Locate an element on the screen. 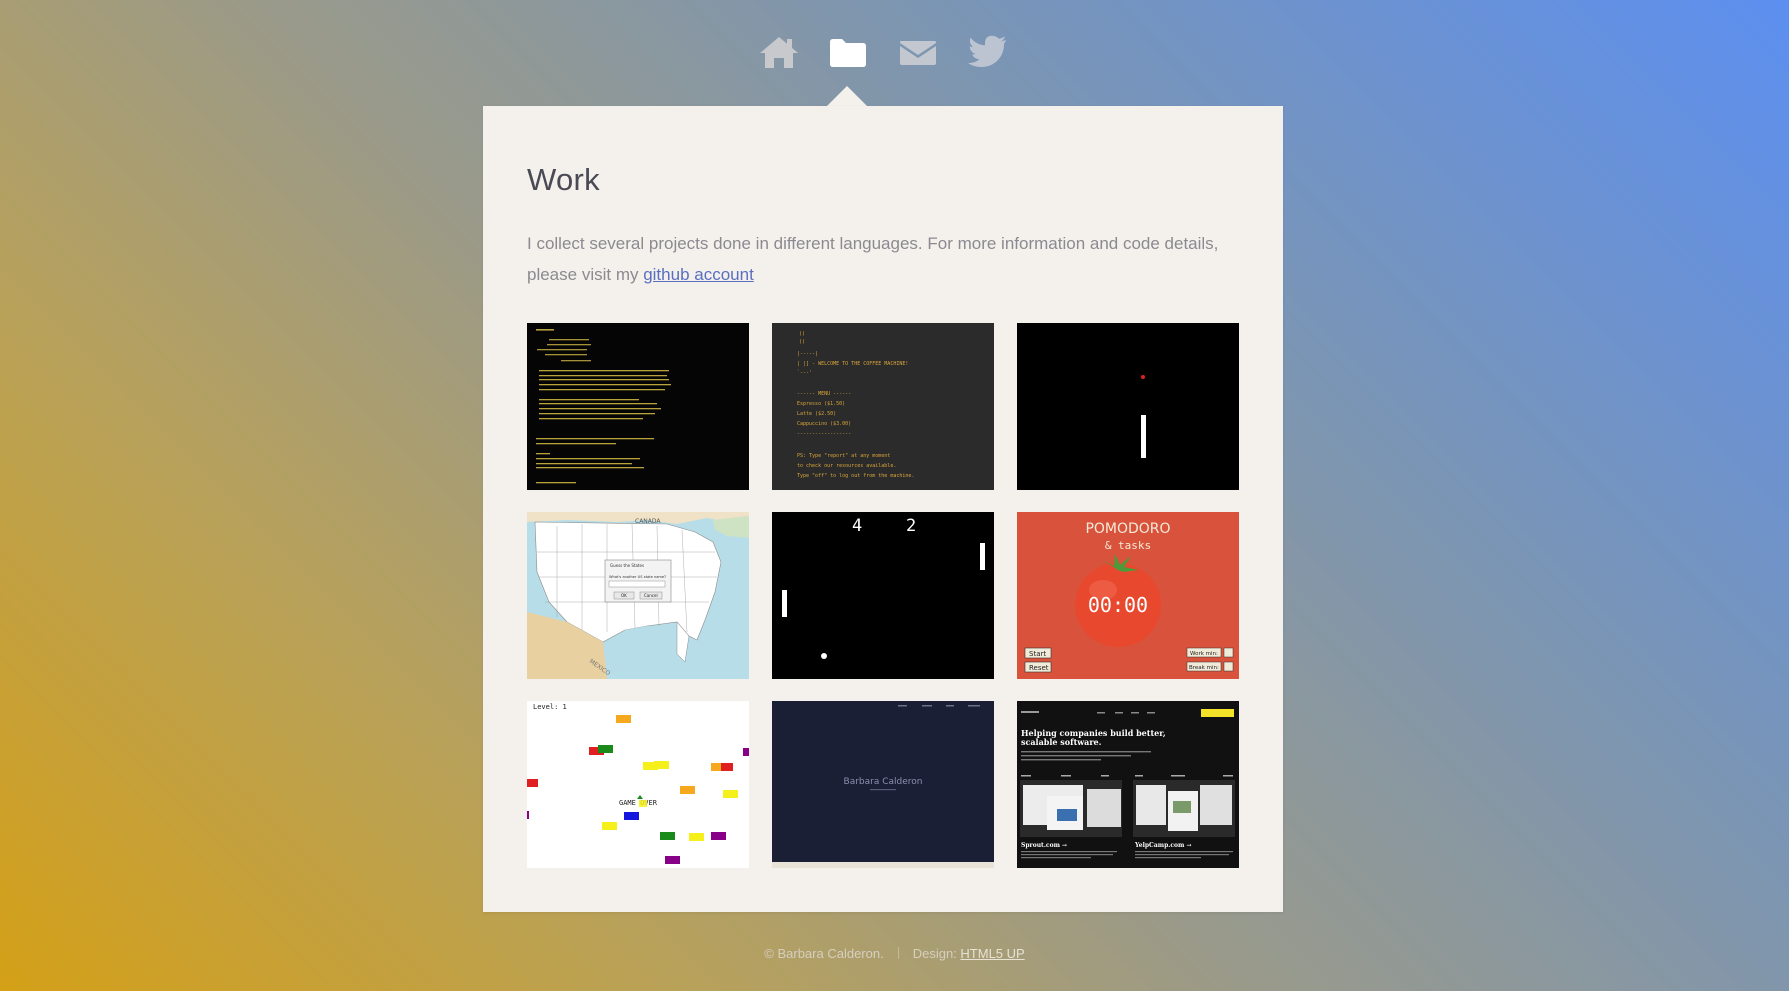 The width and height of the screenshot is (1789, 991). page-title: Work is located at coordinates (563, 179).